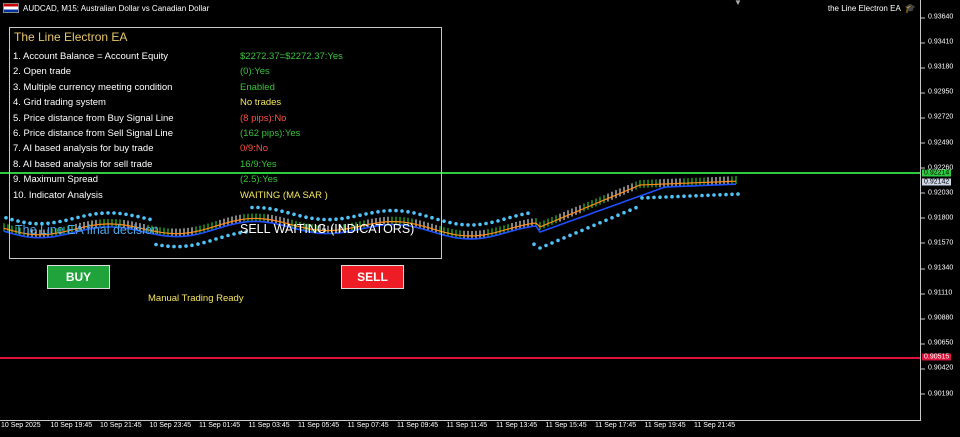 The image size is (960, 437). I want to click on price-tick: 0.91340, so click(937, 268).